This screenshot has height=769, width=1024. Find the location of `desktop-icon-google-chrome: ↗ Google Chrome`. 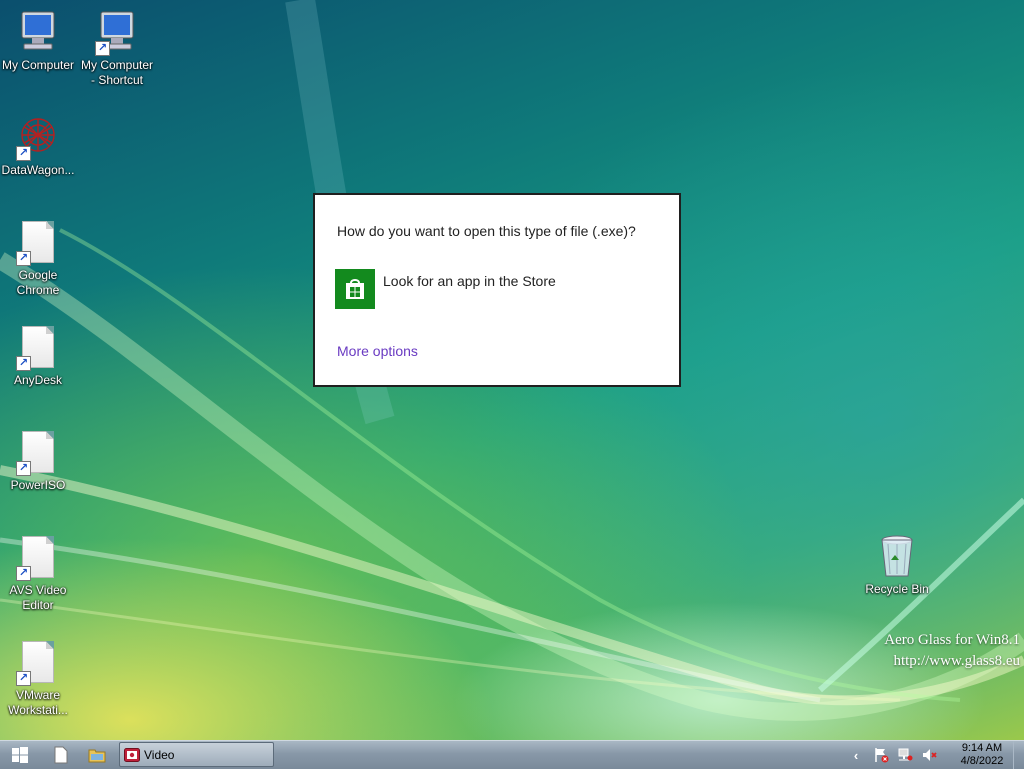

desktop-icon-google-chrome: ↗ Google Chrome is located at coordinates (38, 258).